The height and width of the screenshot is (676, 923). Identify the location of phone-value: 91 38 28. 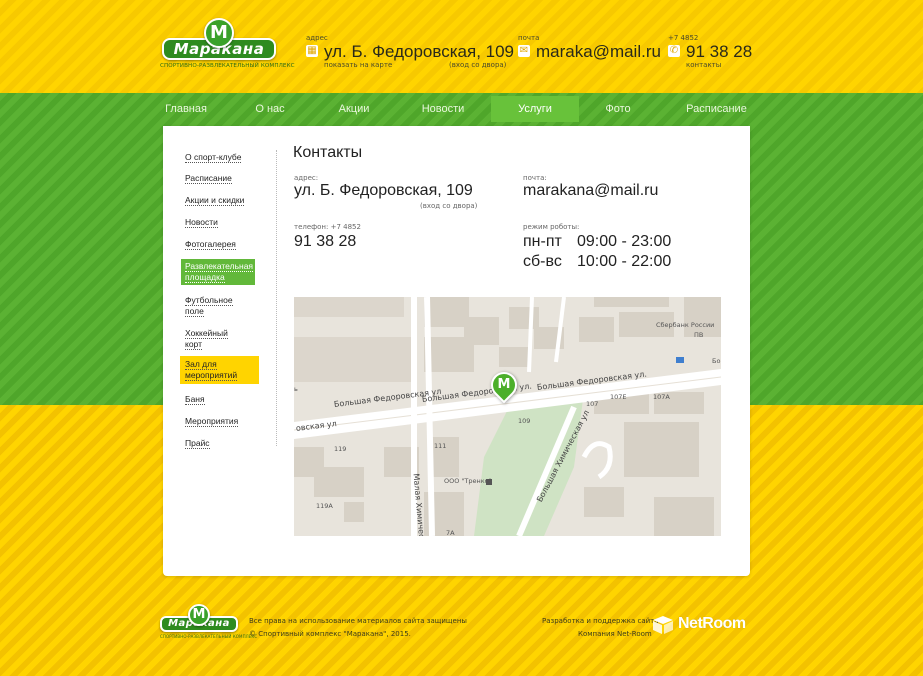
(325, 241).